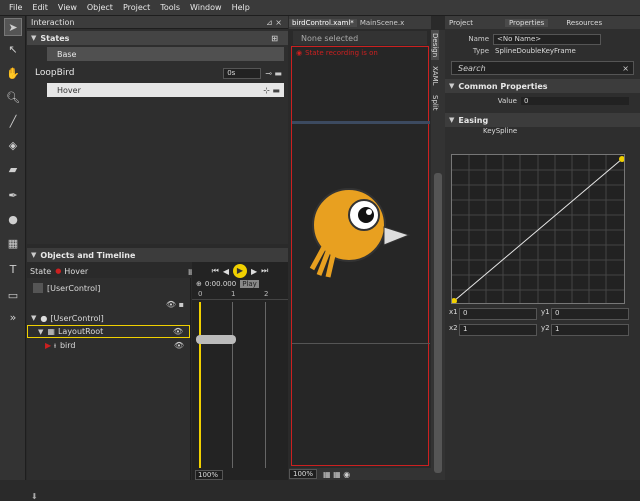 The height and width of the screenshot is (501, 640). What do you see at coordinates (136, 7) in the screenshot?
I see `menu-project: Project` at bounding box center [136, 7].